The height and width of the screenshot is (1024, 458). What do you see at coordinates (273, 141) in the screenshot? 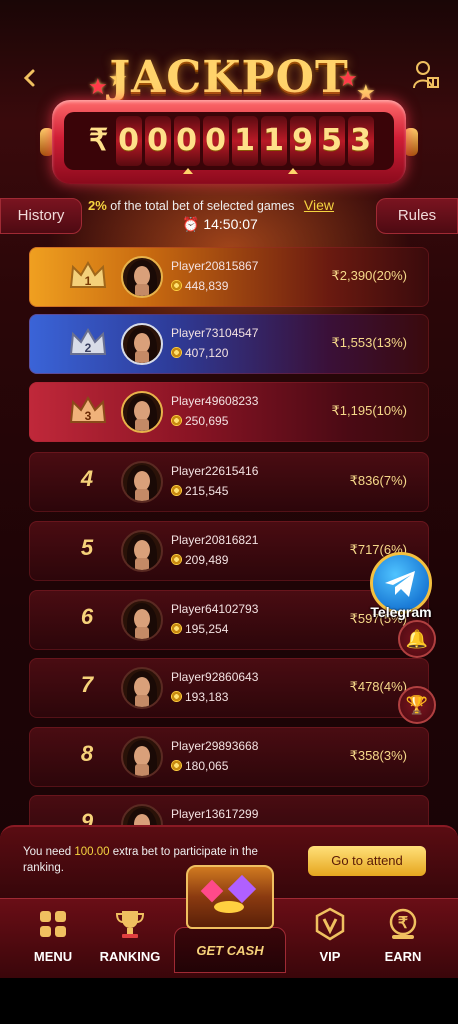
I see `digit: 1` at bounding box center [273, 141].